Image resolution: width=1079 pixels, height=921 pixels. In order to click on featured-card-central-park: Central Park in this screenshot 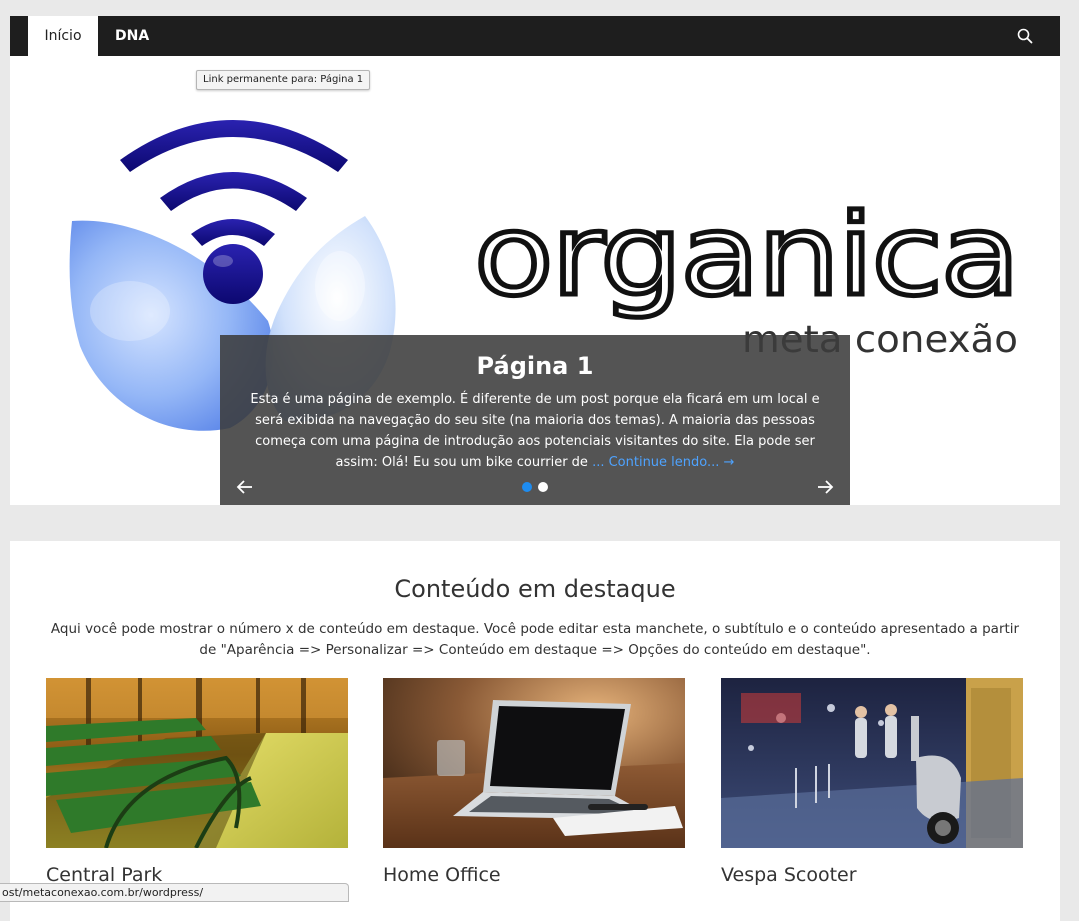, I will do `click(197, 782)`.